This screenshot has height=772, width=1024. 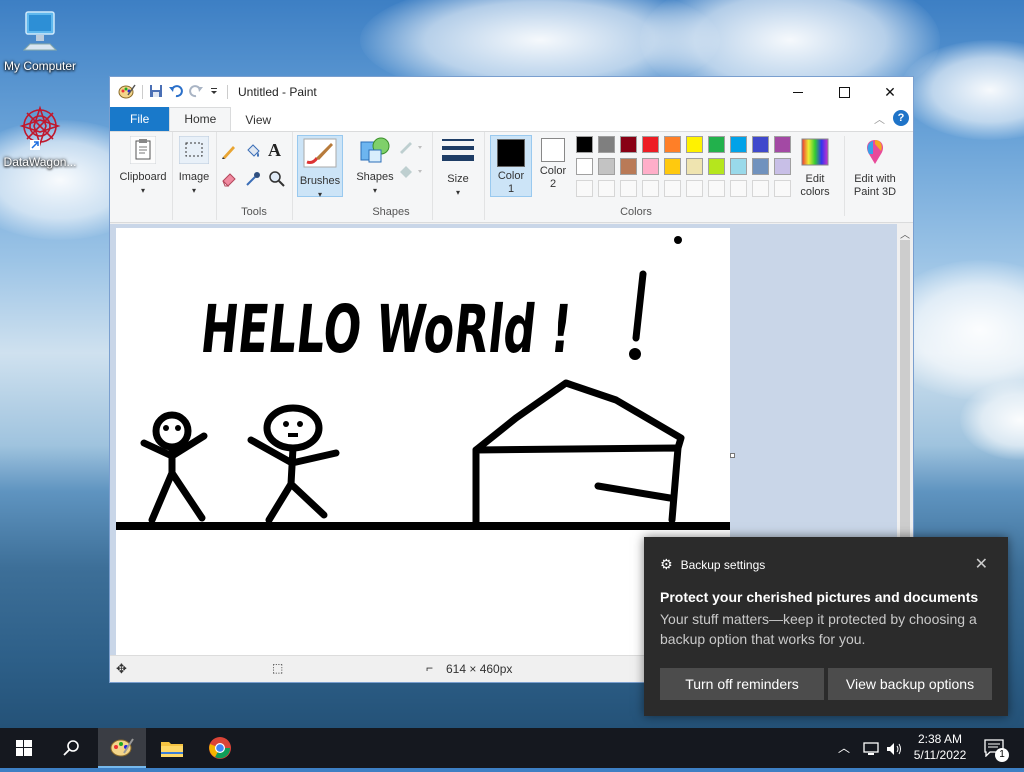 I want to click on minimize-button, so click(x=798, y=92).